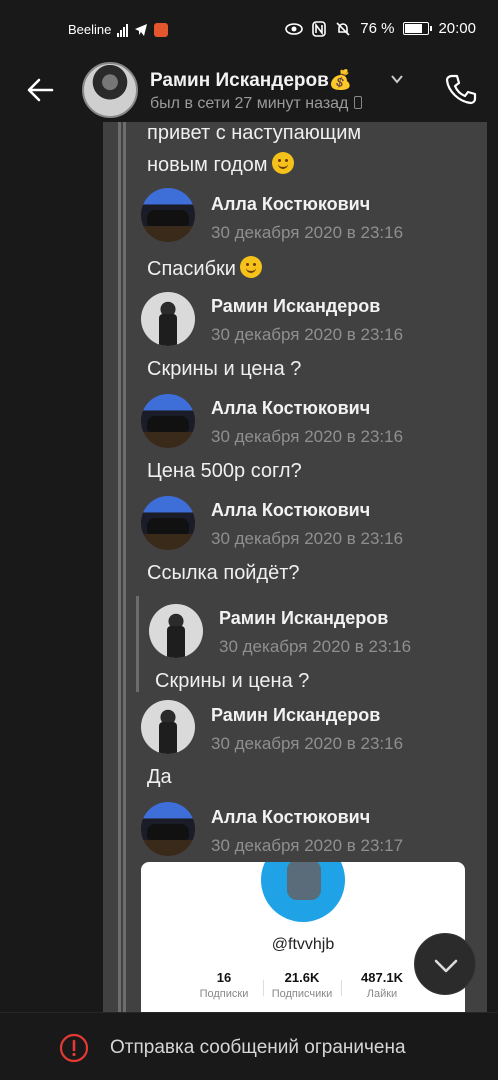 Image resolution: width=498 pixels, height=1080 pixels. I want to click on message-text-line: Спасибки, so click(191, 269).